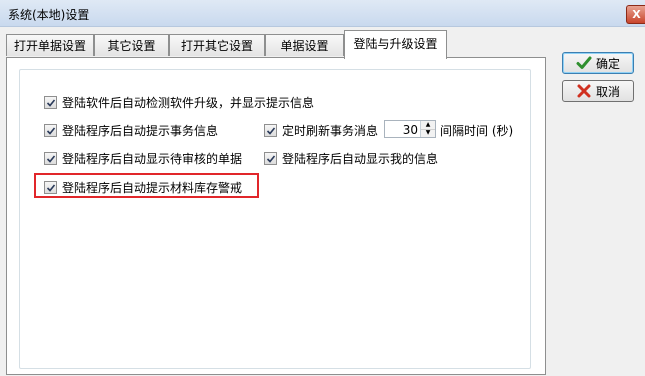  Describe the element at coordinates (360, 159) in the screenshot. I see `show-my-info-label: 登陆程序后自动显示我的信息` at that location.